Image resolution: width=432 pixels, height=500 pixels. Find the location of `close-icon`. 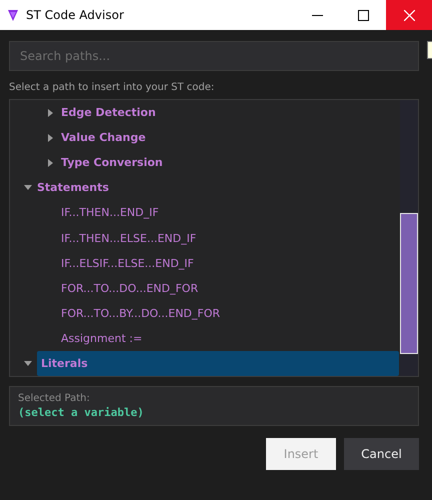

close-icon is located at coordinates (409, 15).